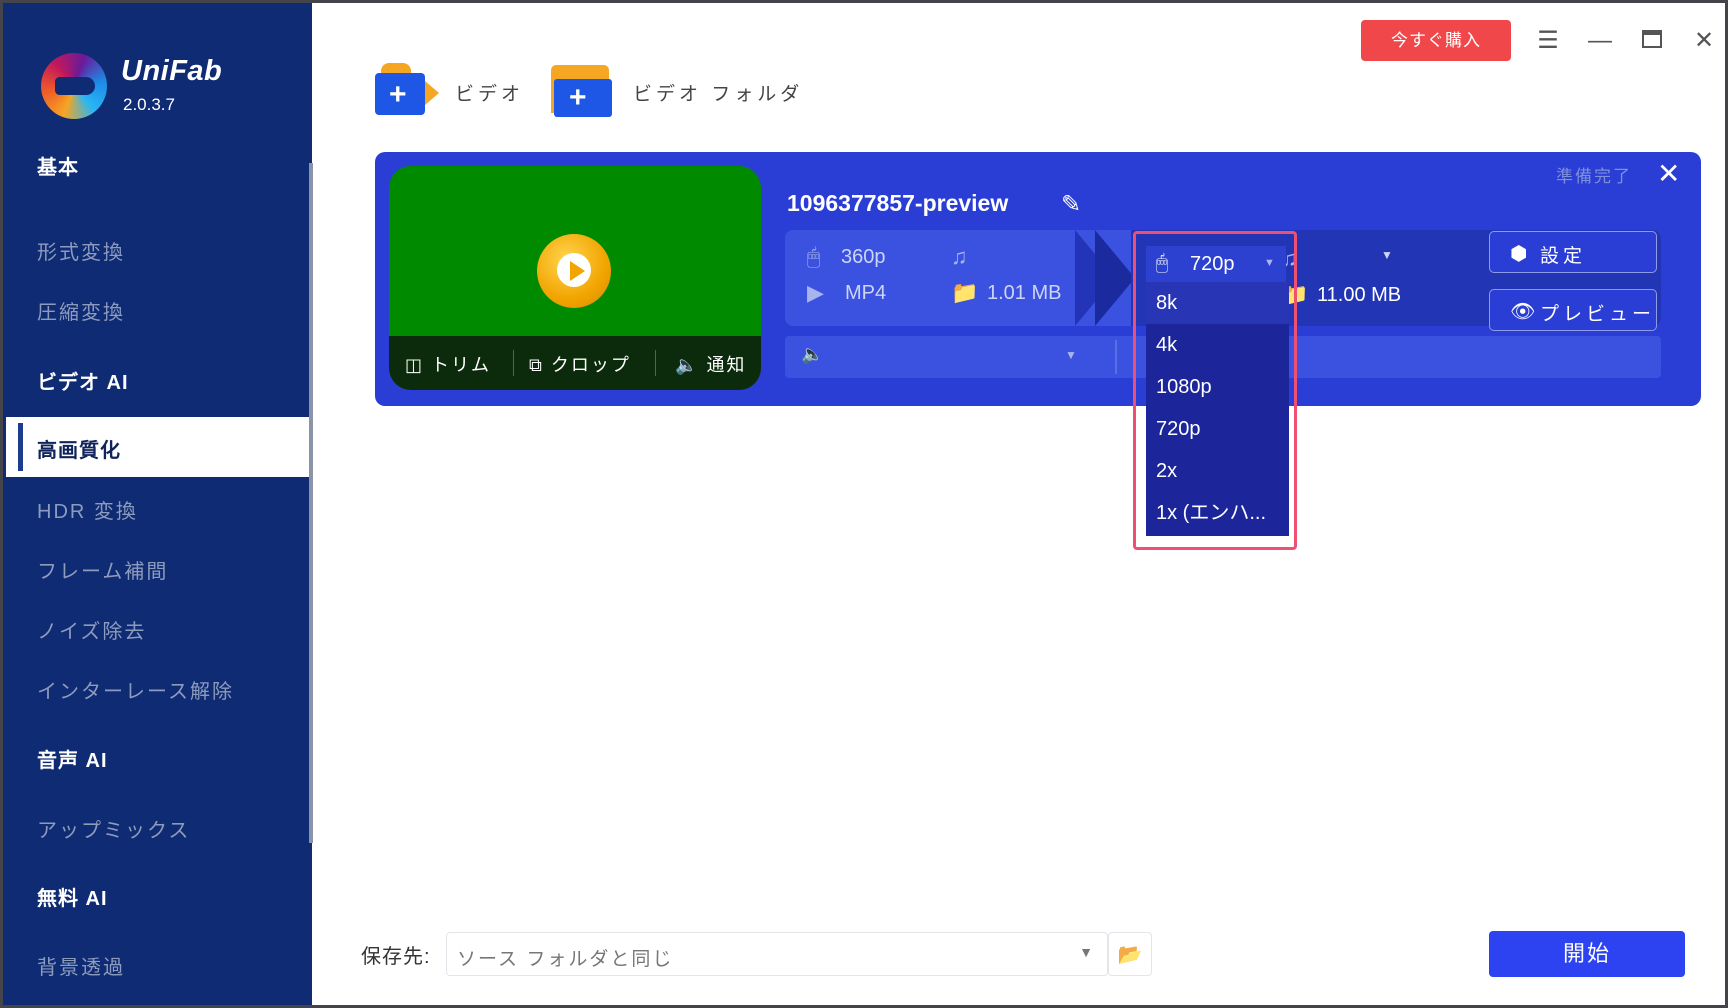 The height and width of the screenshot is (1008, 1728). What do you see at coordinates (83, 383) in the screenshot?
I see `nav-section-video-ai: ビデオ AI` at bounding box center [83, 383].